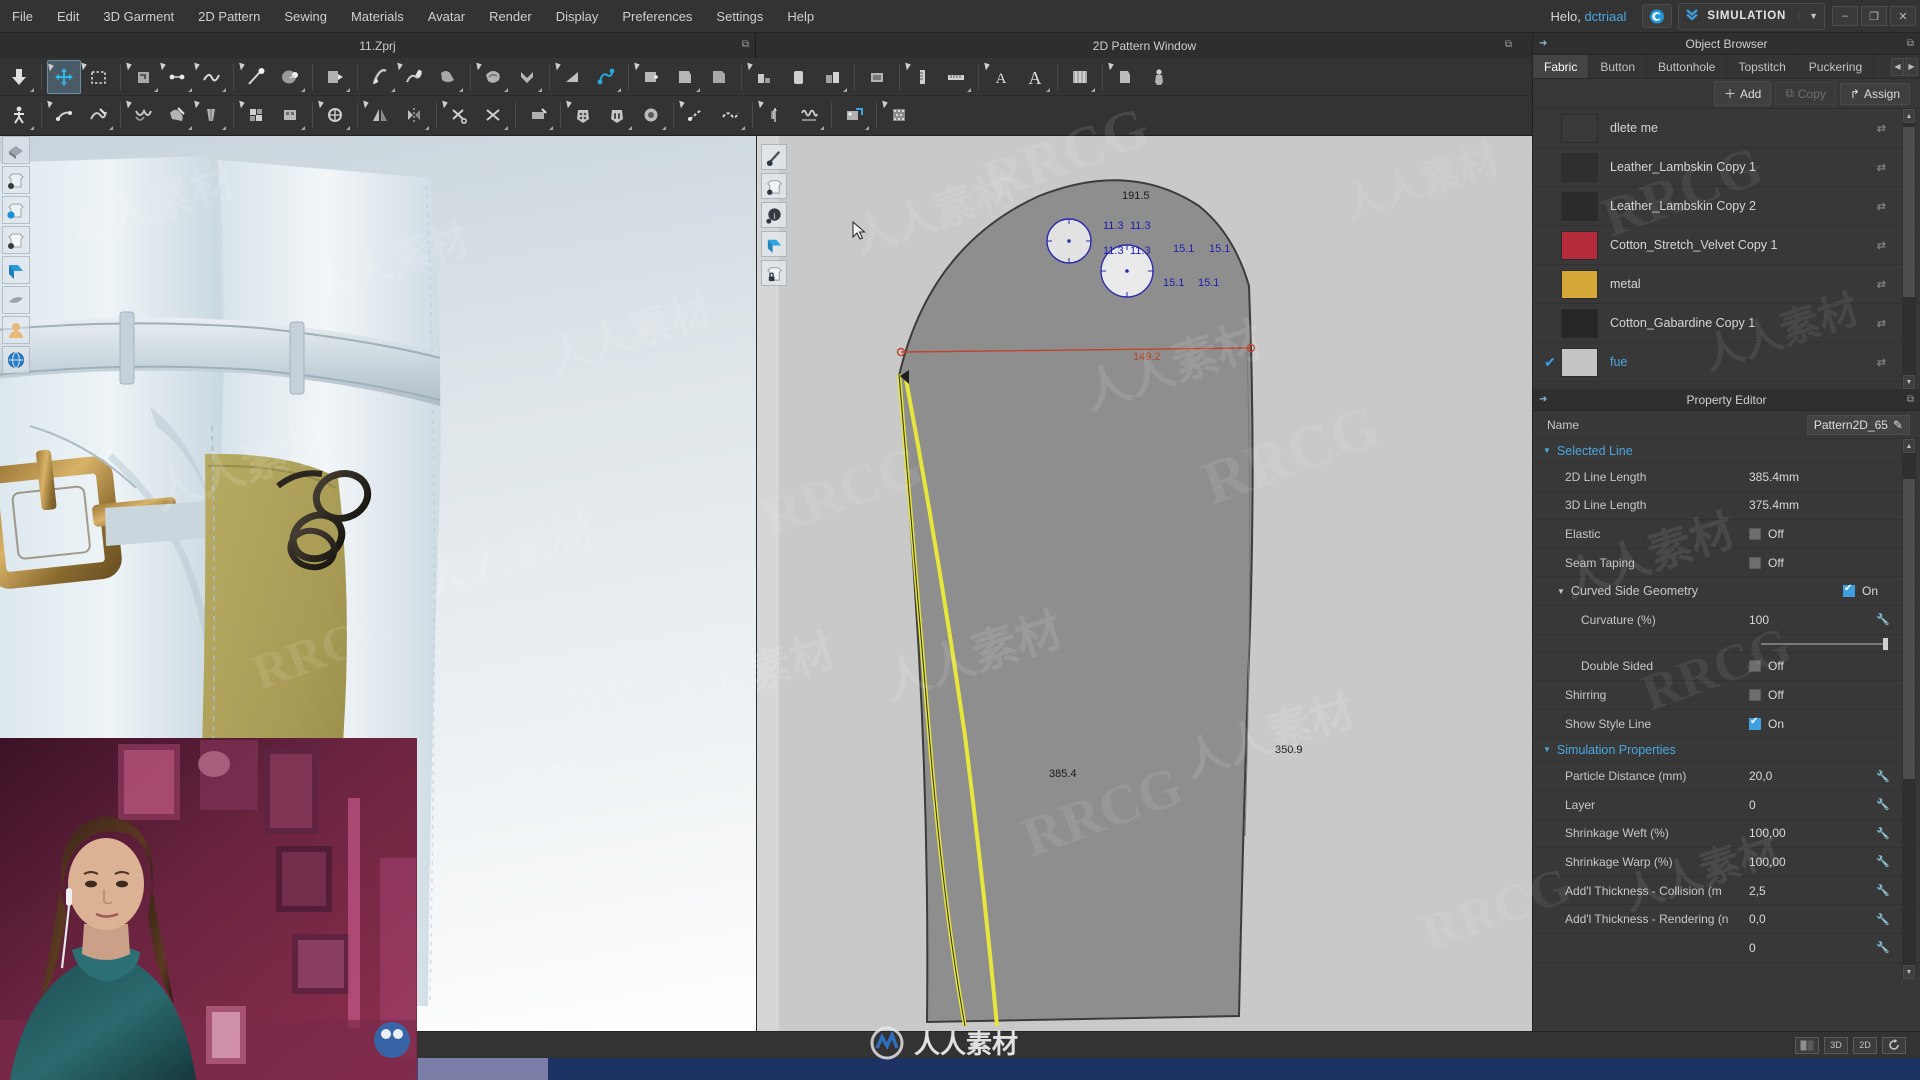  What do you see at coordinates (305, 16) in the screenshot?
I see `menu-item-sewing: Sewing` at bounding box center [305, 16].